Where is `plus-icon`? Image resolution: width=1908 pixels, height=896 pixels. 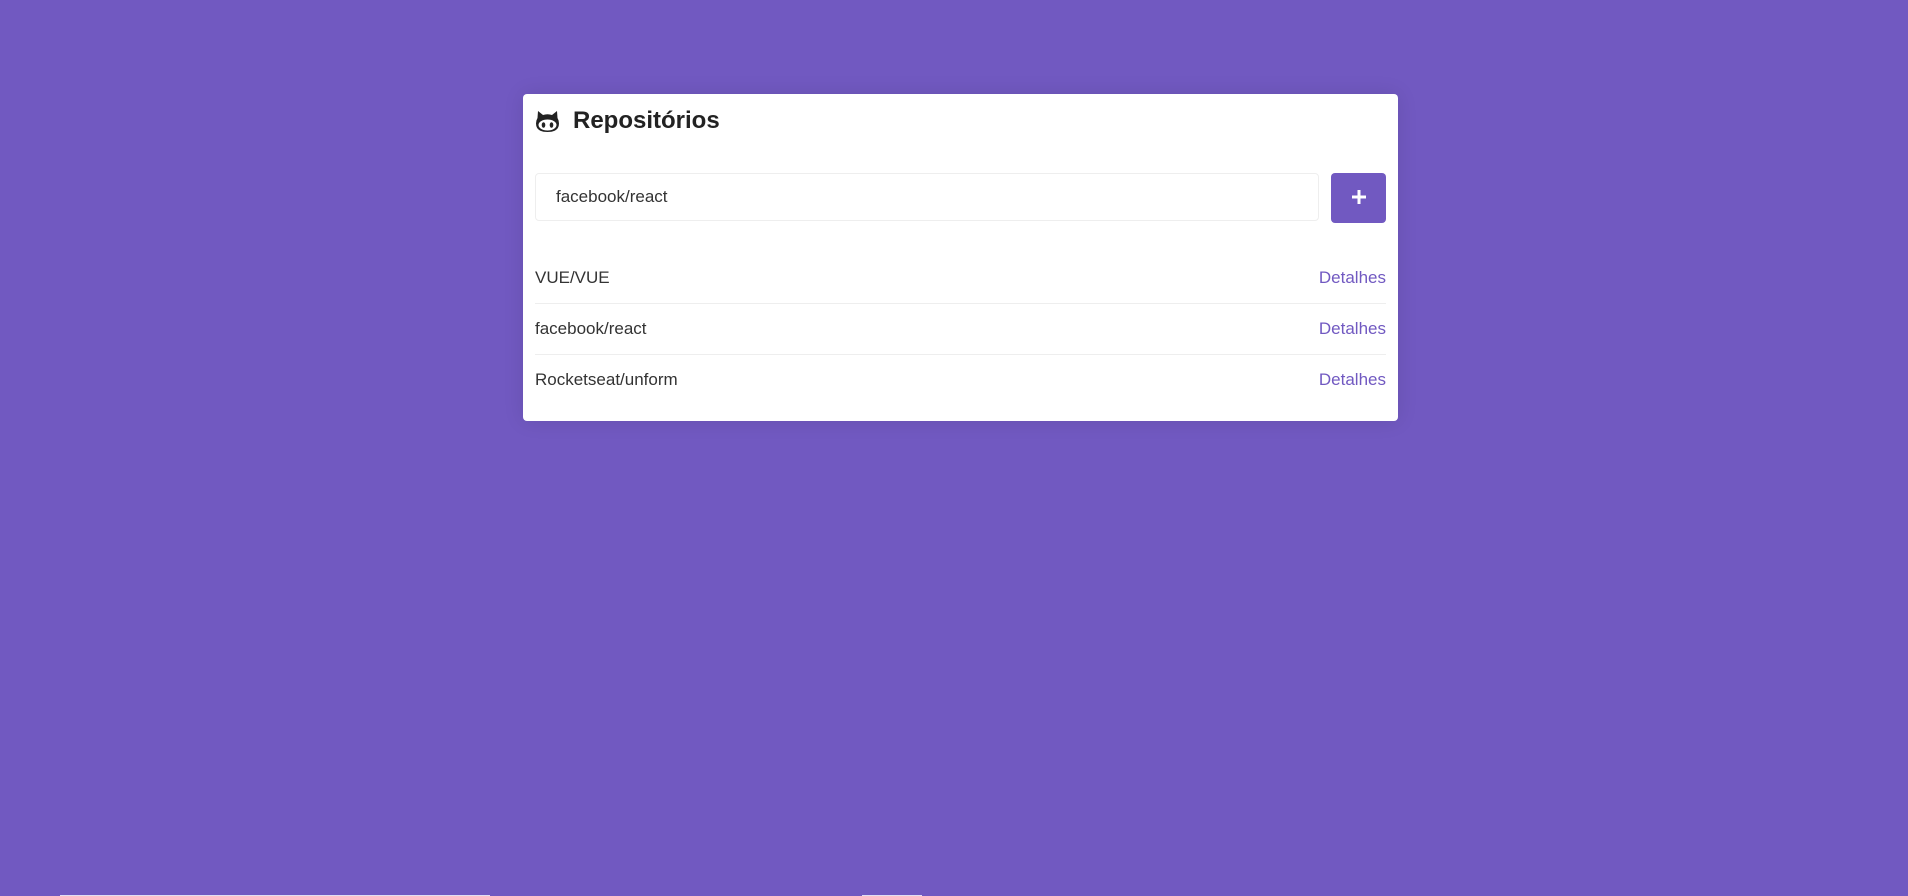
plus-icon is located at coordinates (1359, 198).